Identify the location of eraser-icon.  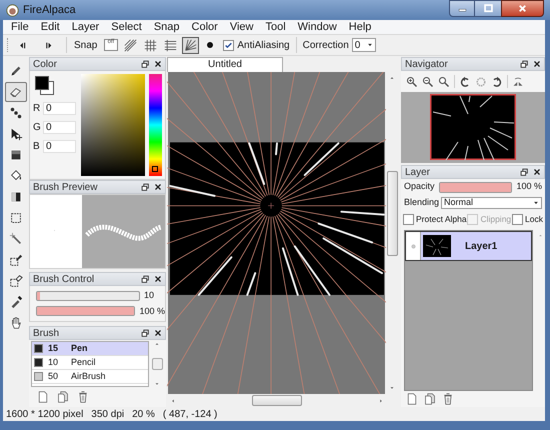
(16, 92).